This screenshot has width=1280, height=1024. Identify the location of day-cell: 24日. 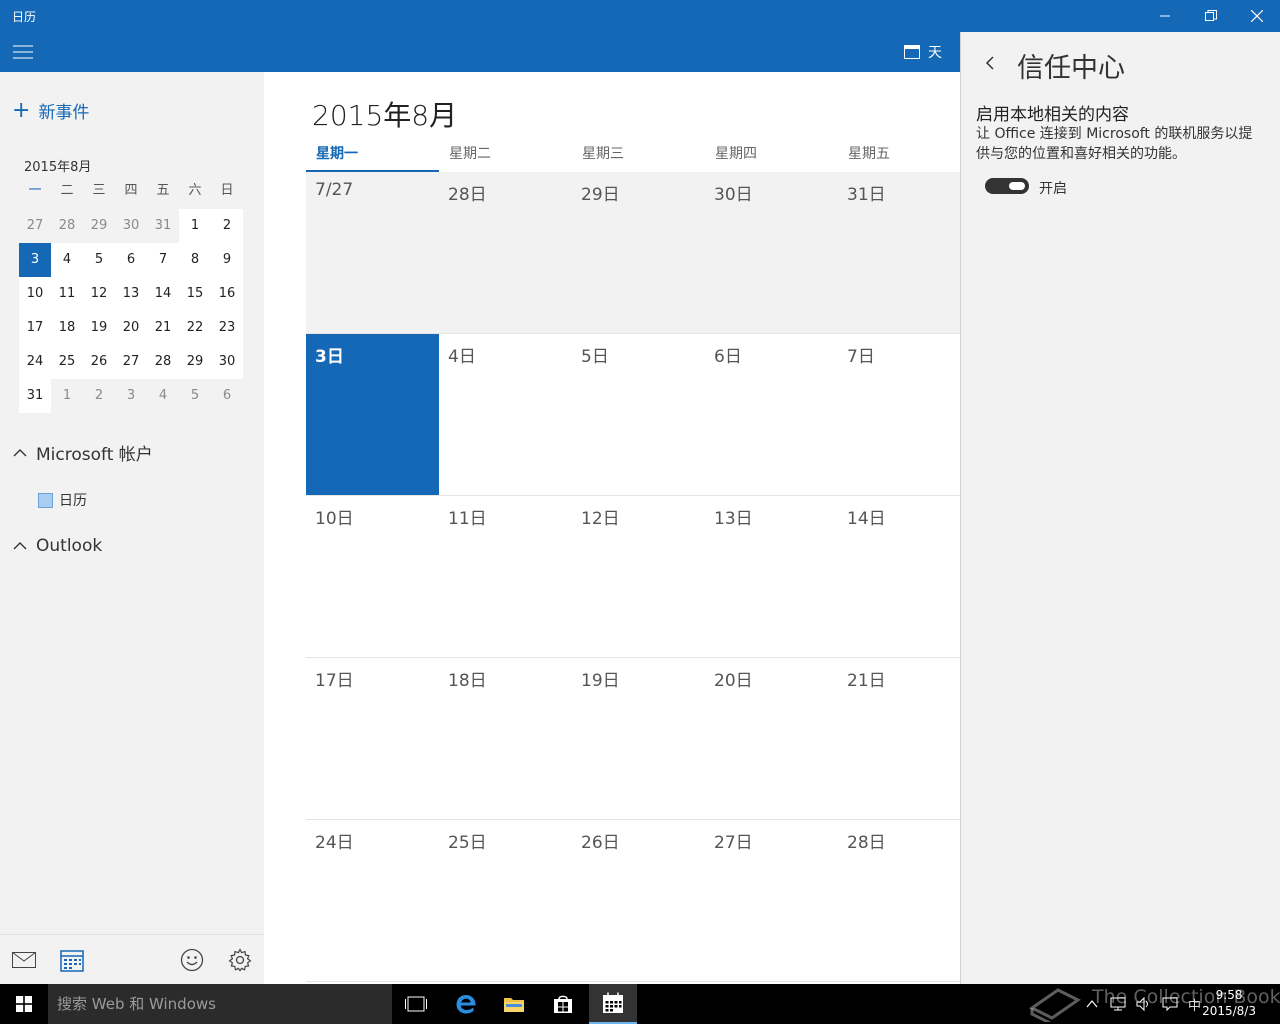
(372, 900).